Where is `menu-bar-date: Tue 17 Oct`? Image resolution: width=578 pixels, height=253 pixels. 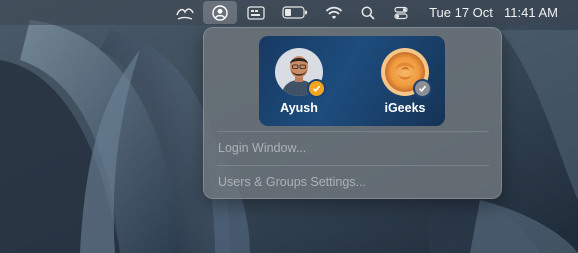 menu-bar-date: Tue 17 Oct is located at coordinates (461, 12).